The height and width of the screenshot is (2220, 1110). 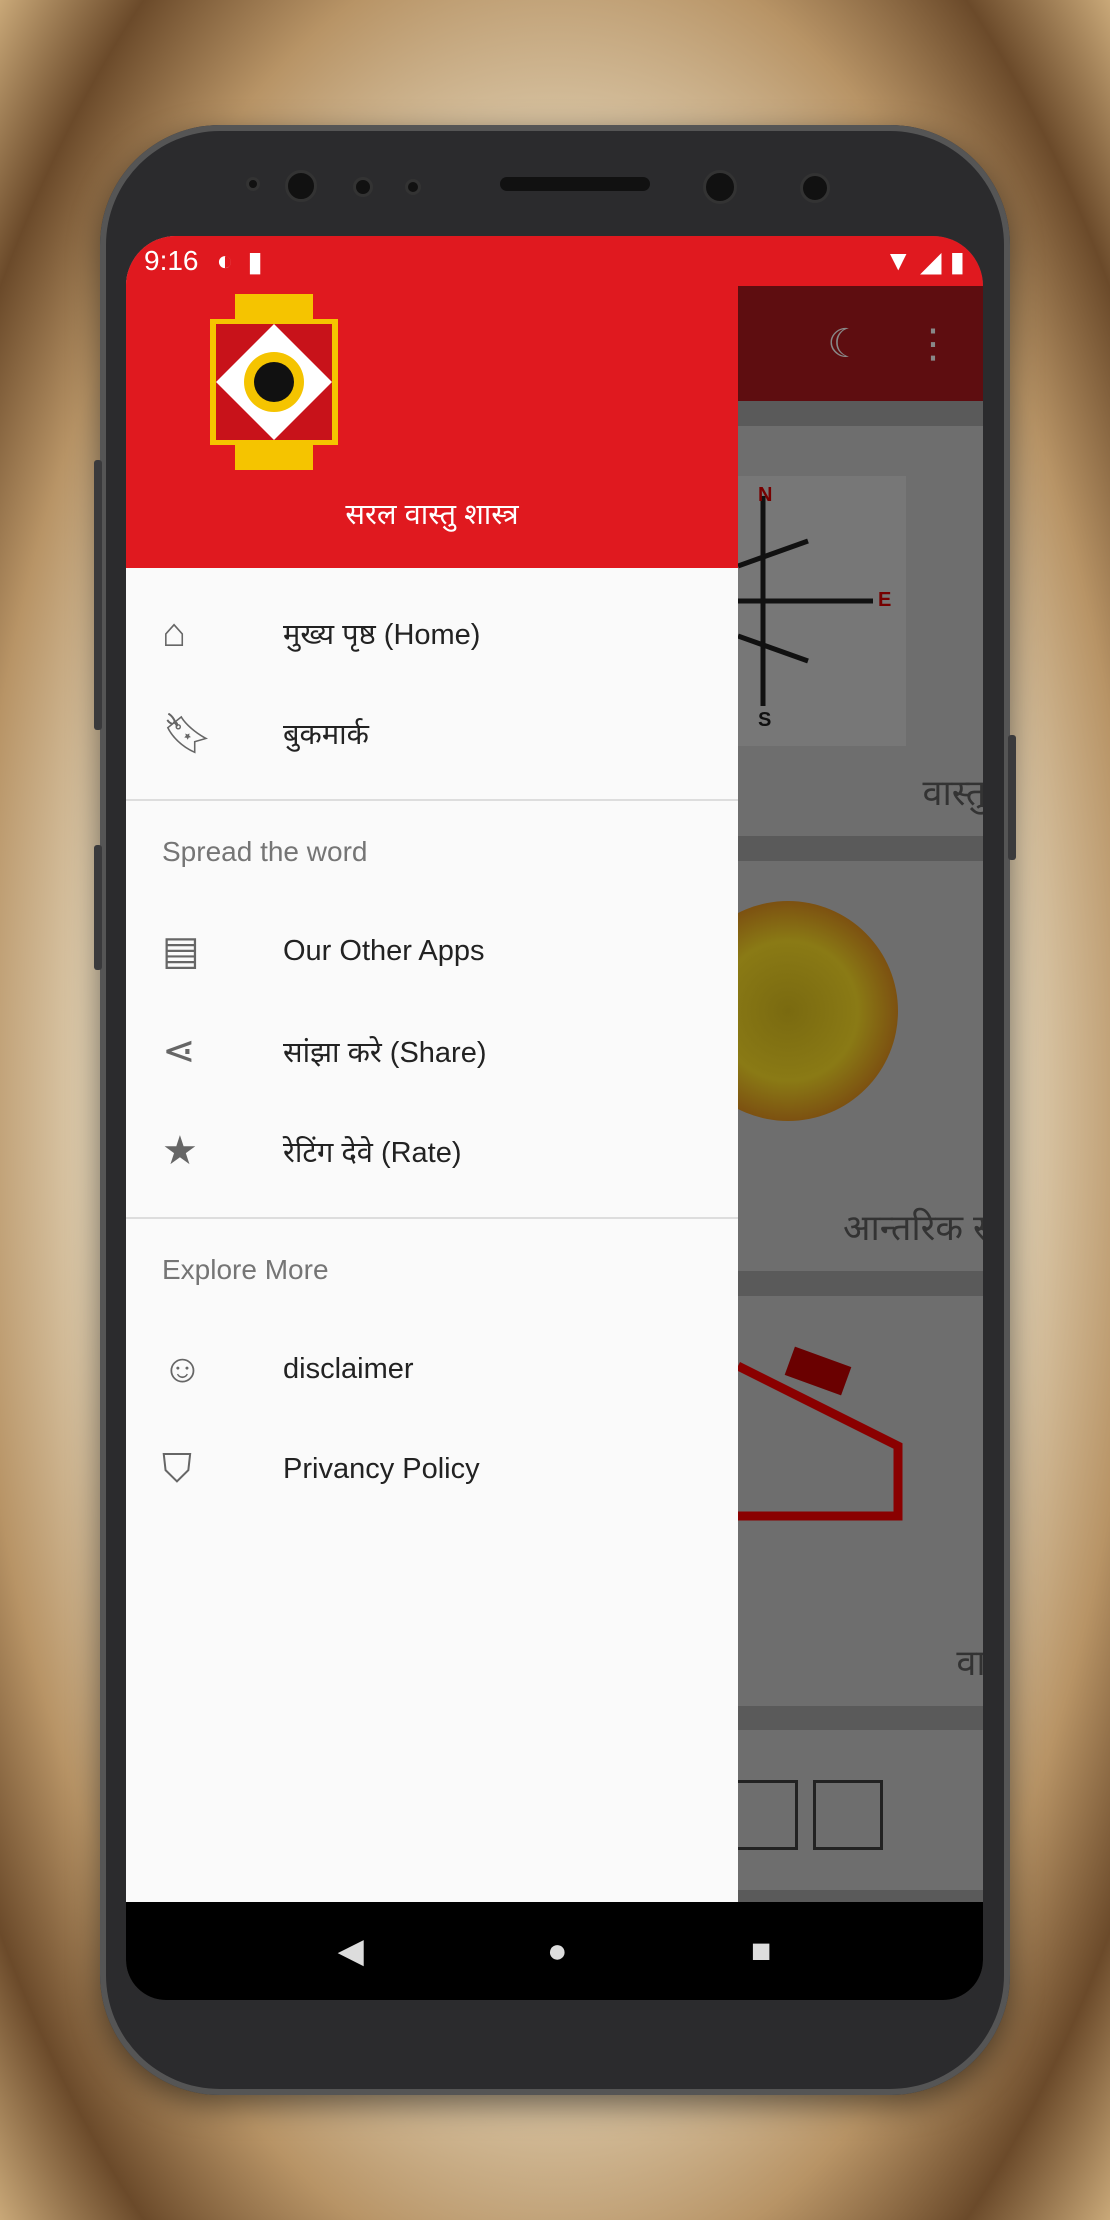 What do you see at coordinates (381, 1468) in the screenshot?
I see `menu-item-label: Privancy Policy` at bounding box center [381, 1468].